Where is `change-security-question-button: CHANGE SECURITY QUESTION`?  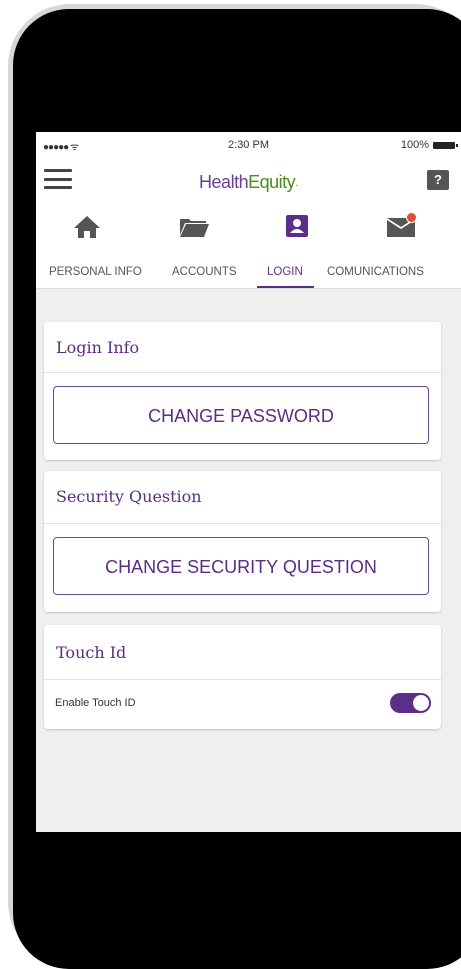 change-security-question-button: CHANGE SECURITY QUESTION is located at coordinates (241, 566).